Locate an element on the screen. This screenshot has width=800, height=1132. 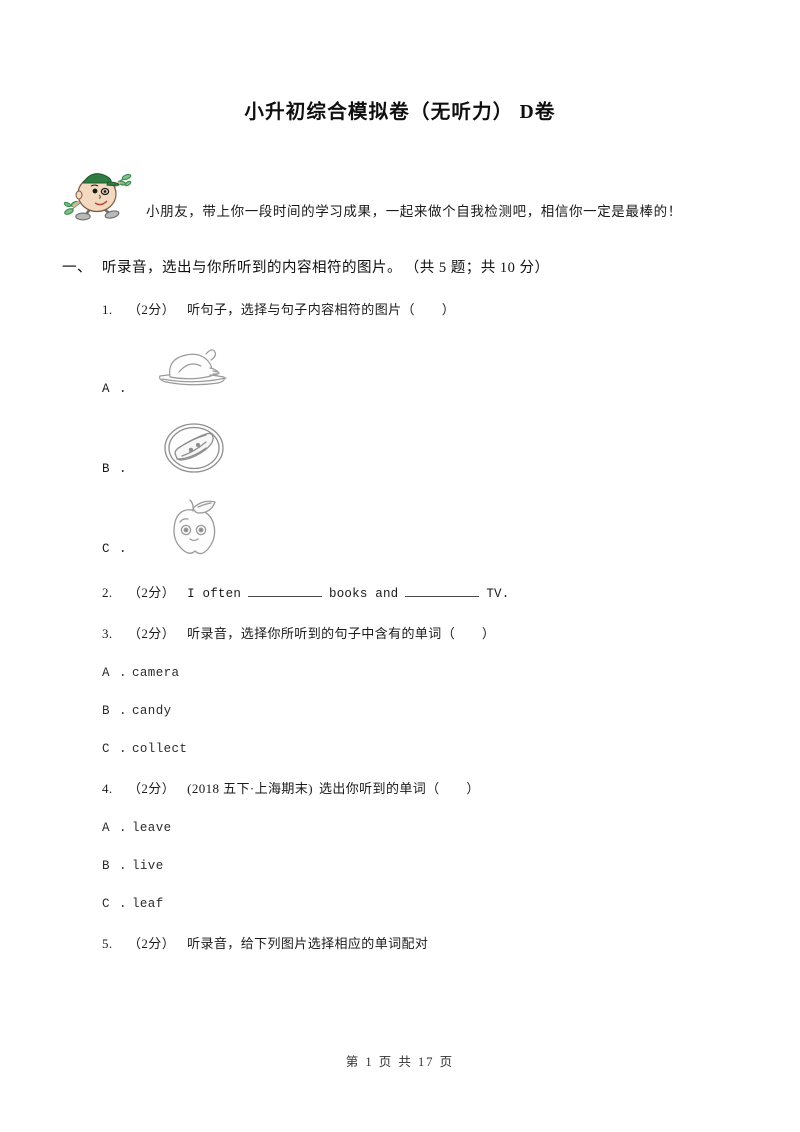
question-4-options: A . leave B . live C . leaf is located at coordinates (420, 866).